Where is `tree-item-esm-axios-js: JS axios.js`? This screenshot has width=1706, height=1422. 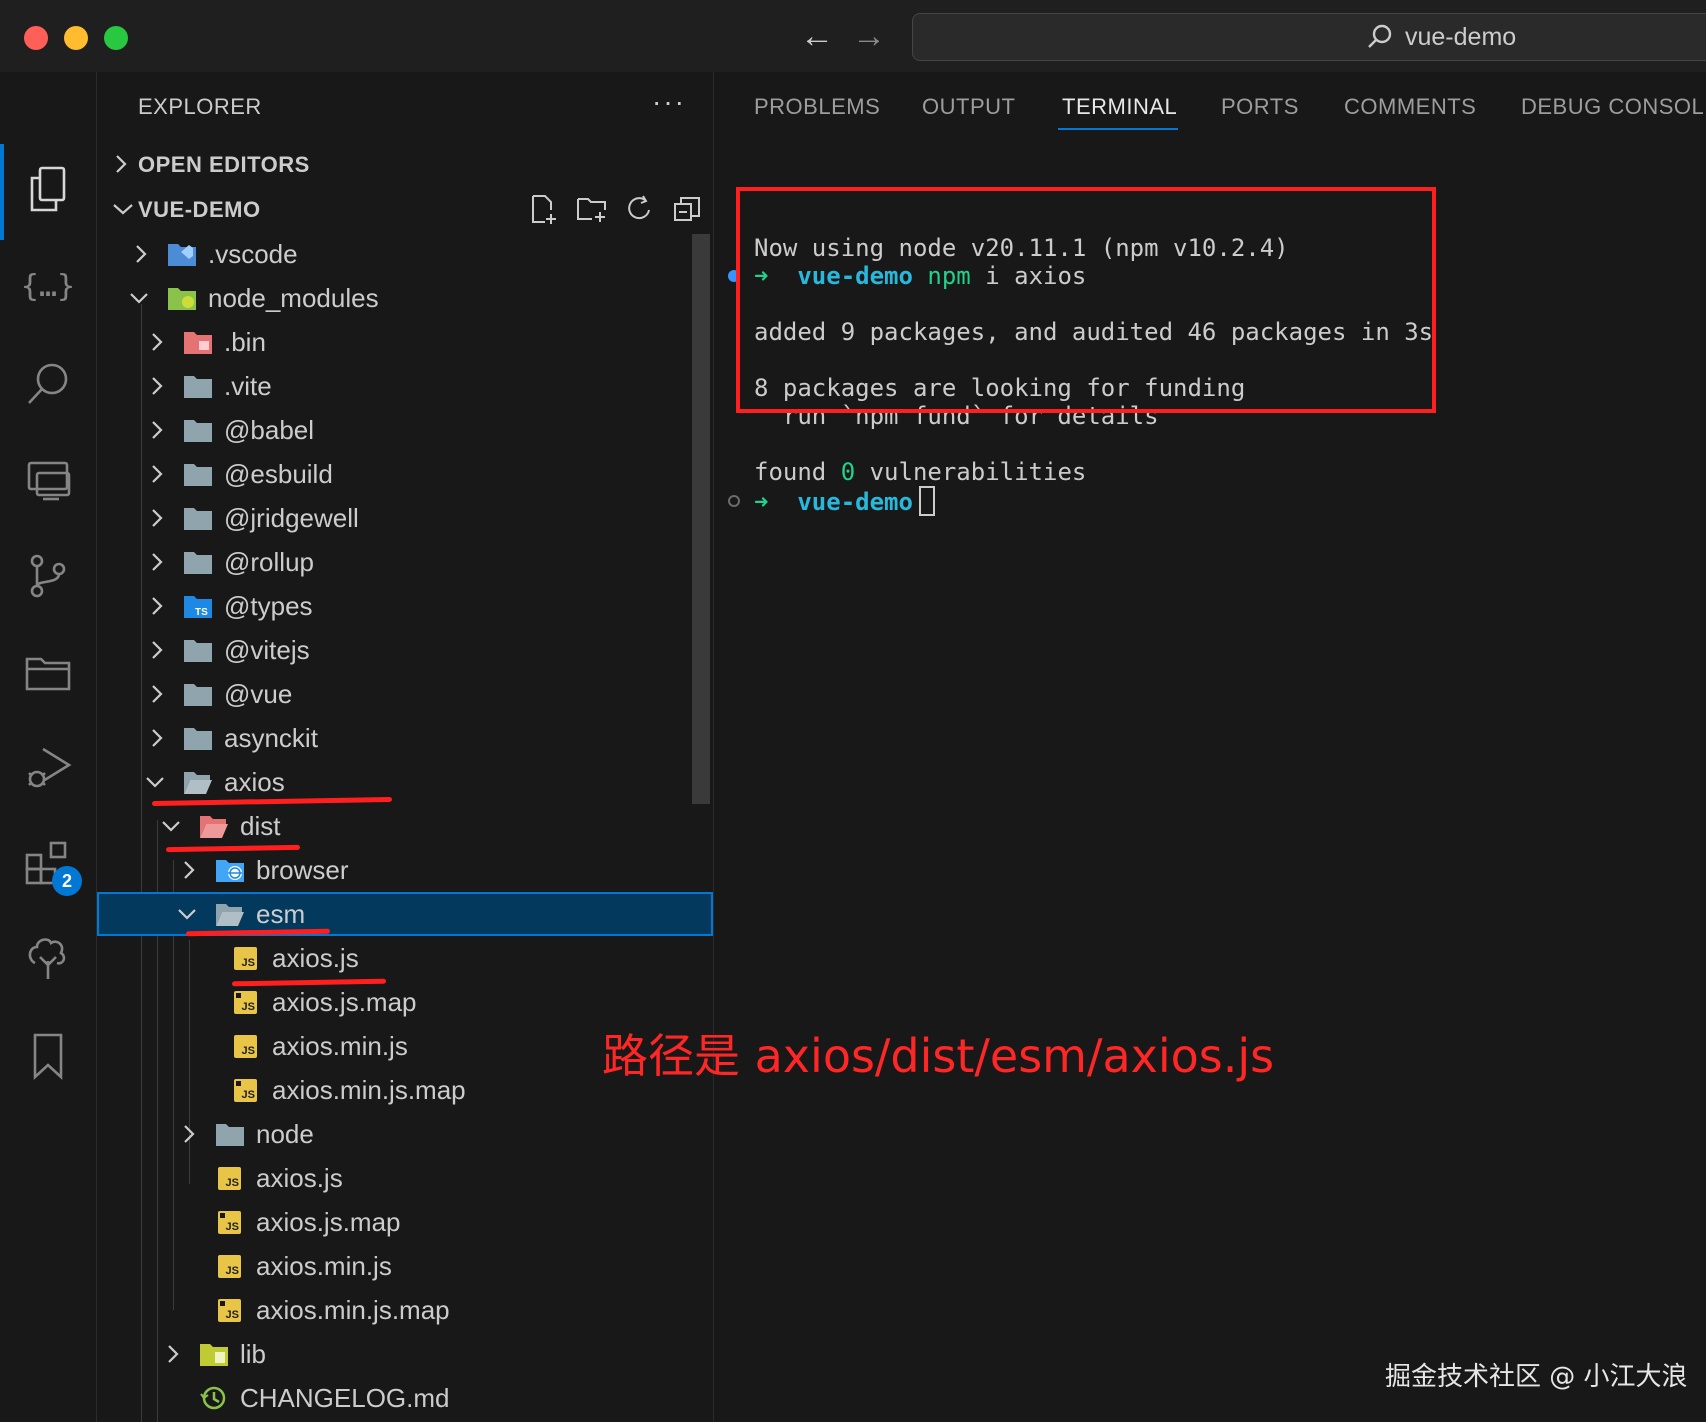
tree-item-esm-axios-js: JS axios.js is located at coordinates (405, 958).